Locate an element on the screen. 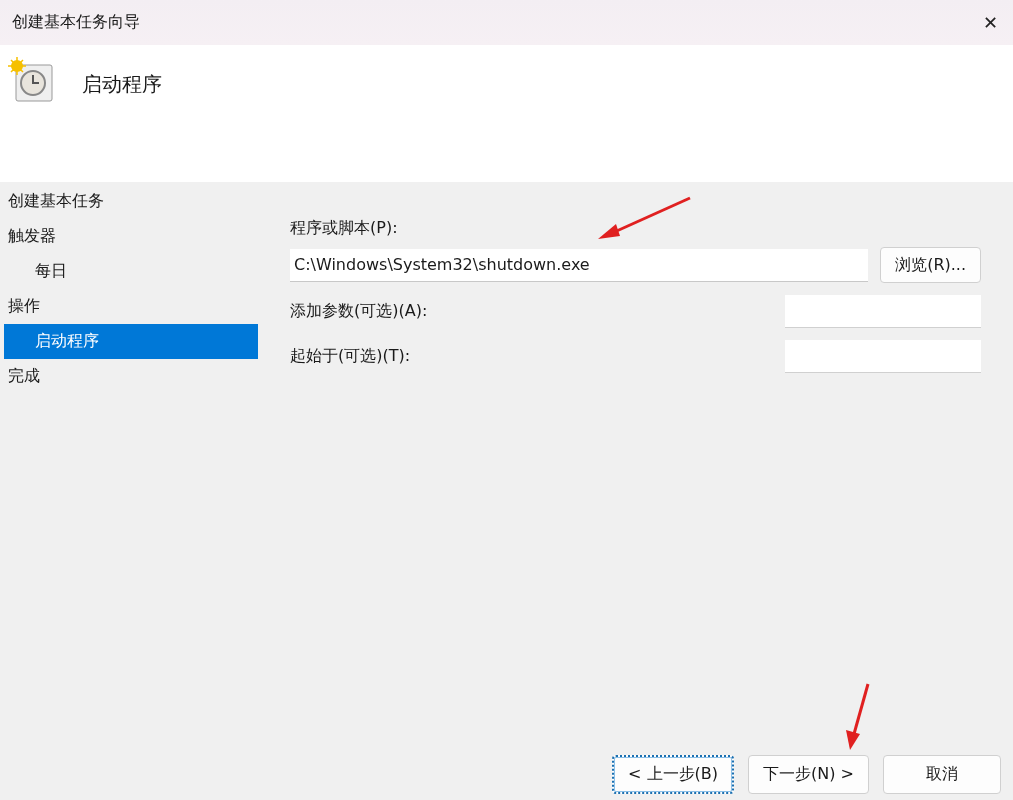 This screenshot has width=1013, height=800. step-item: 每日 is located at coordinates (131, 271).